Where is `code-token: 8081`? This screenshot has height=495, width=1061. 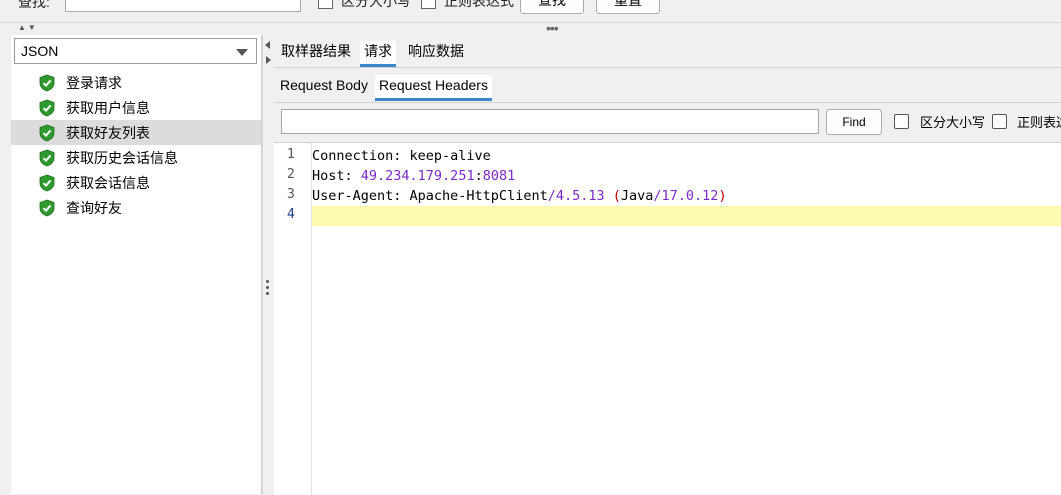
code-token: 8081 is located at coordinates (499, 176).